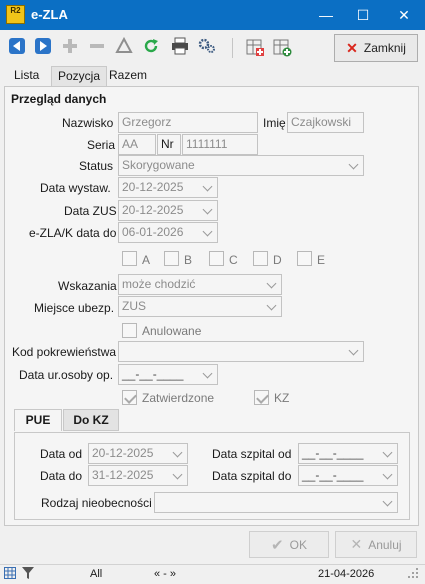  What do you see at coordinates (152, 47) in the screenshot?
I see `refresh-icon` at bounding box center [152, 47].